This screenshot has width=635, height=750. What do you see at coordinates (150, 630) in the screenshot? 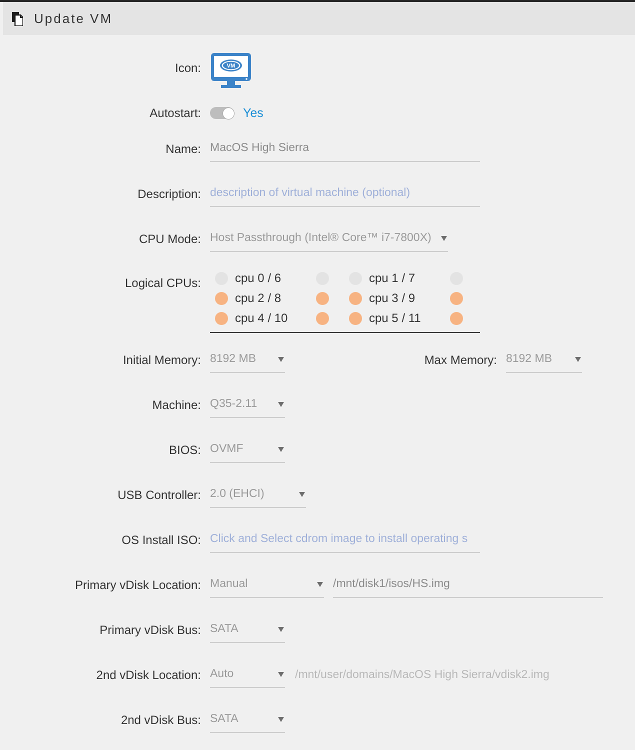
I see `field-label: Primary vDisk Bus:` at bounding box center [150, 630].